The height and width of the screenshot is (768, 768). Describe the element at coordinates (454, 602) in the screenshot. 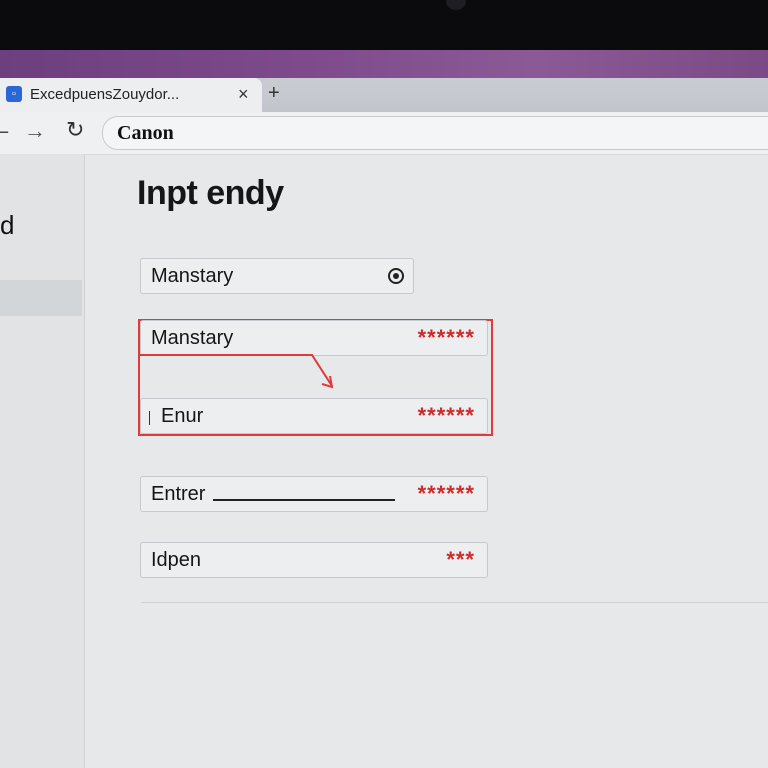

I see `divider` at that location.